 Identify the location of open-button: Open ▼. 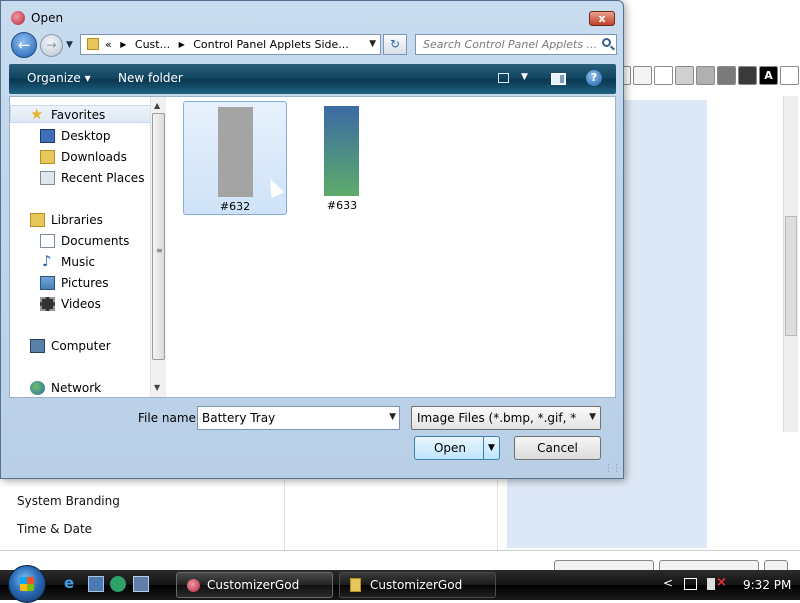
(457, 448).